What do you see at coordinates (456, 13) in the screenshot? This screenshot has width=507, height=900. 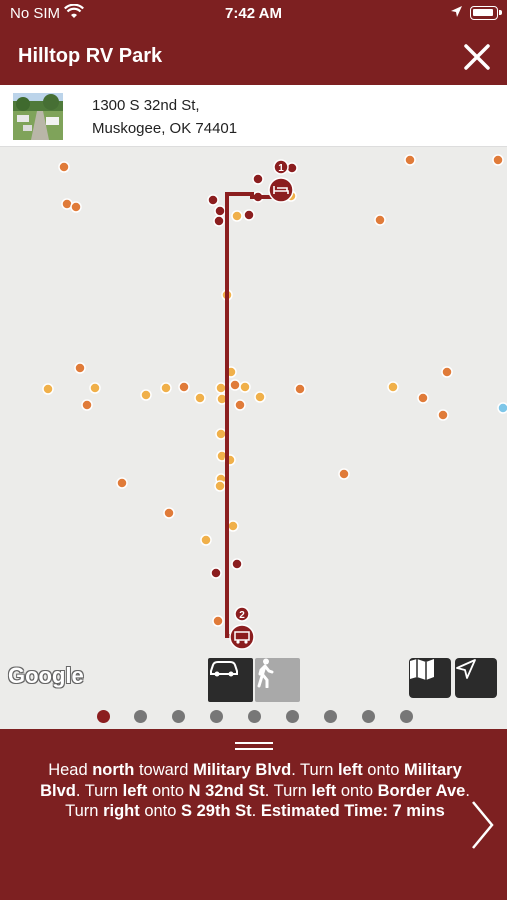 I see `location-services-icon` at bounding box center [456, 13].